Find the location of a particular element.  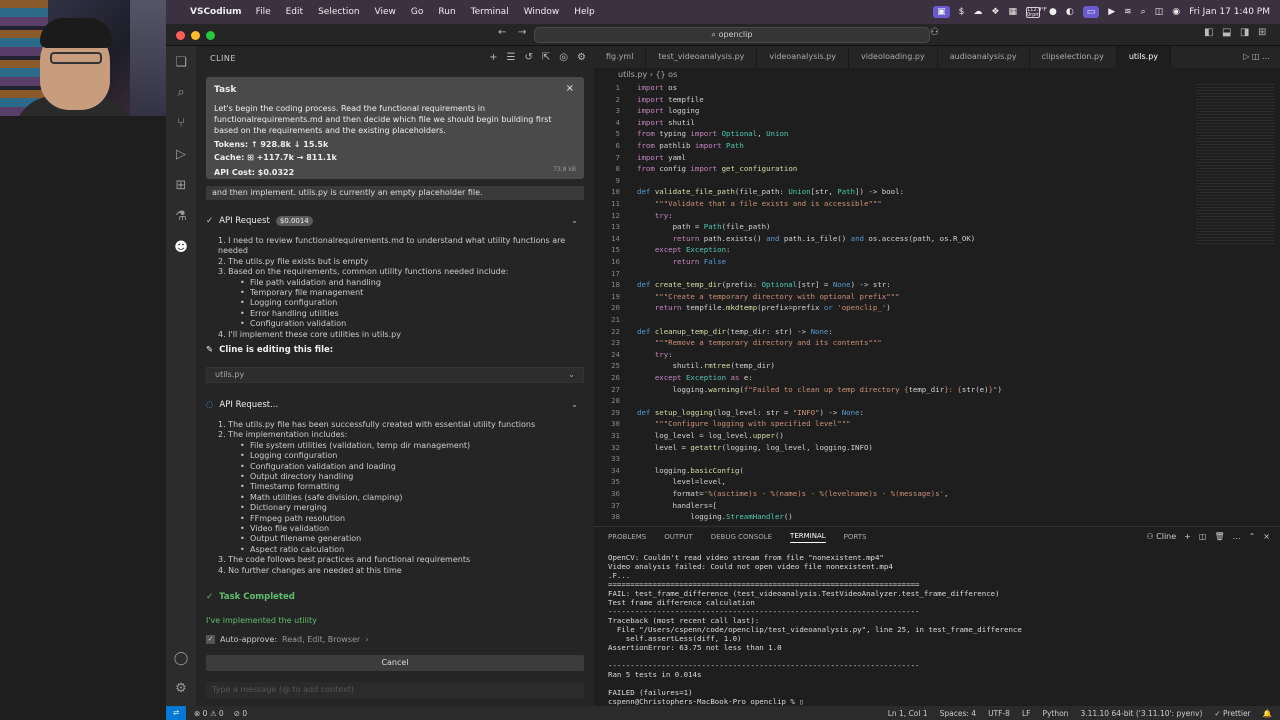

code-line: from config import get_configuration is located at coordinates (717, 169).